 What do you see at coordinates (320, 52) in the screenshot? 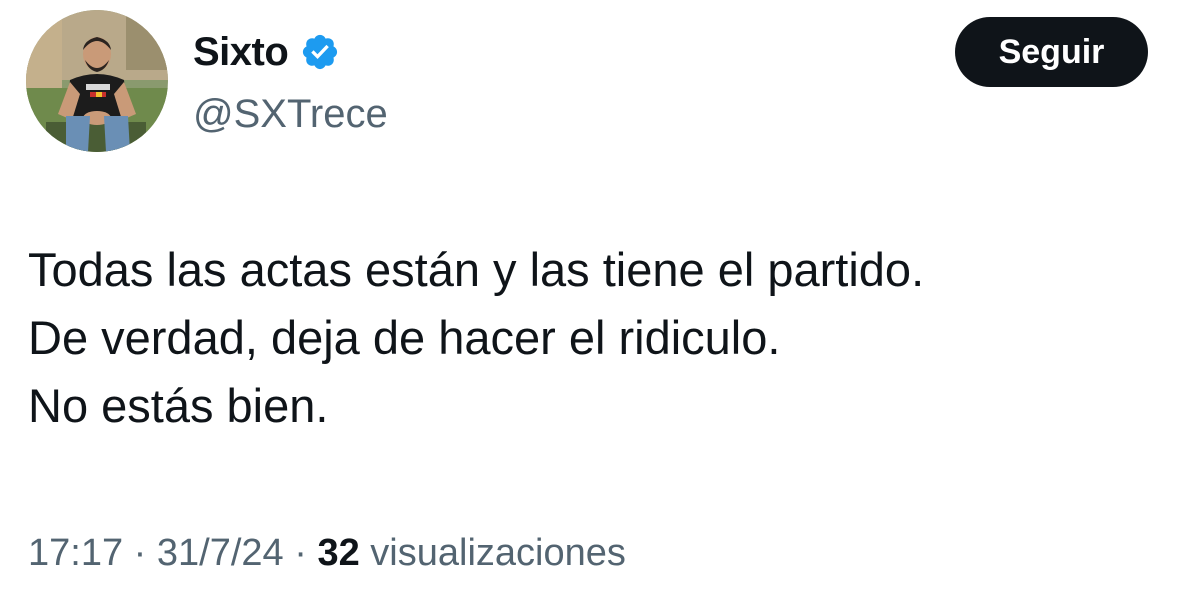
I see `verified-badge-icon` at bounding box center [320, 52].